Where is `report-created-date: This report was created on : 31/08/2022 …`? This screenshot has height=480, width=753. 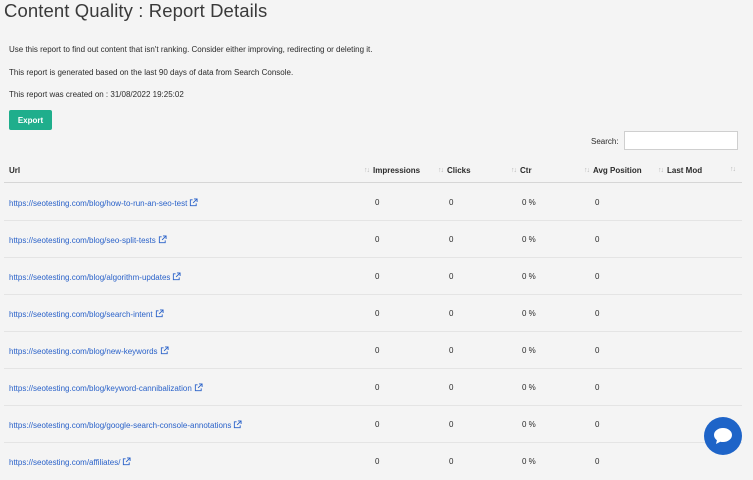 report-created-date: This report was created on : 31/08/2022 … is located at coordinates (96, 94).